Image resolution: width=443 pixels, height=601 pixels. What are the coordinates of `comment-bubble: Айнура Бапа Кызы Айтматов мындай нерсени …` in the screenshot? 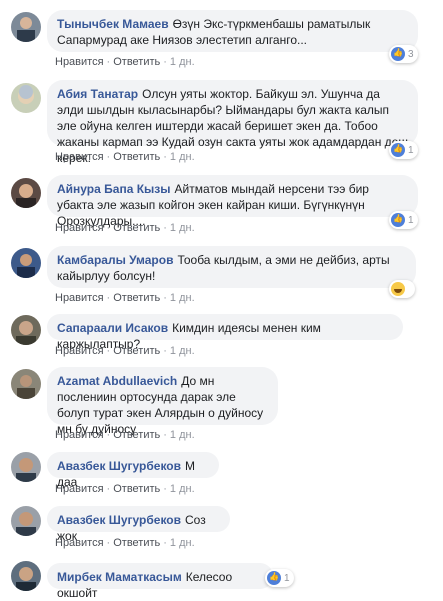 It's located at (232, 201).